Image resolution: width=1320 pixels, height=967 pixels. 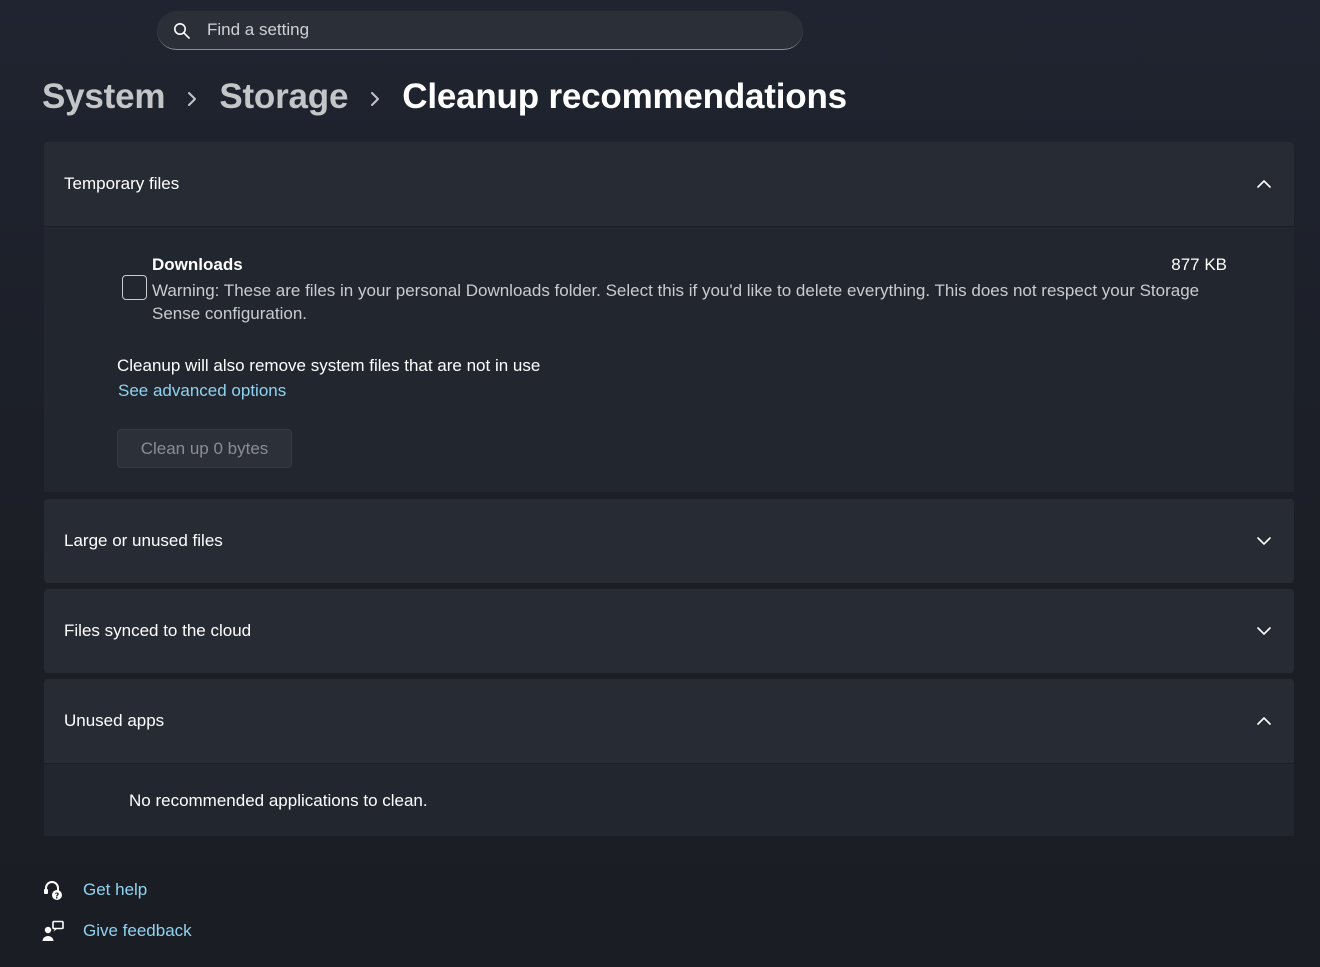 What do you see at coordinates (143, 540) in the screenshot?
I see `section-title: Large or unused files` at bounding box center [143, 540].